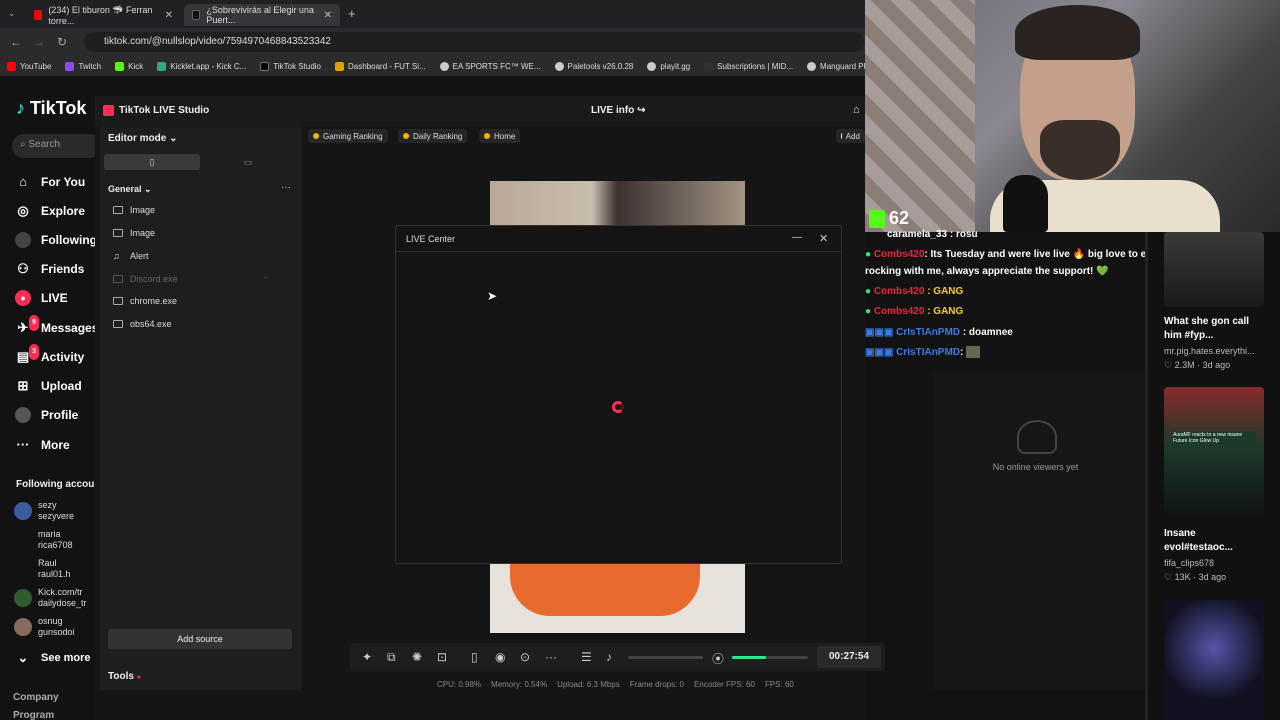 Image resolution: width=1280 pixels, height=720 pixels. I want to click on add-pill: Add, so click(850, 136).